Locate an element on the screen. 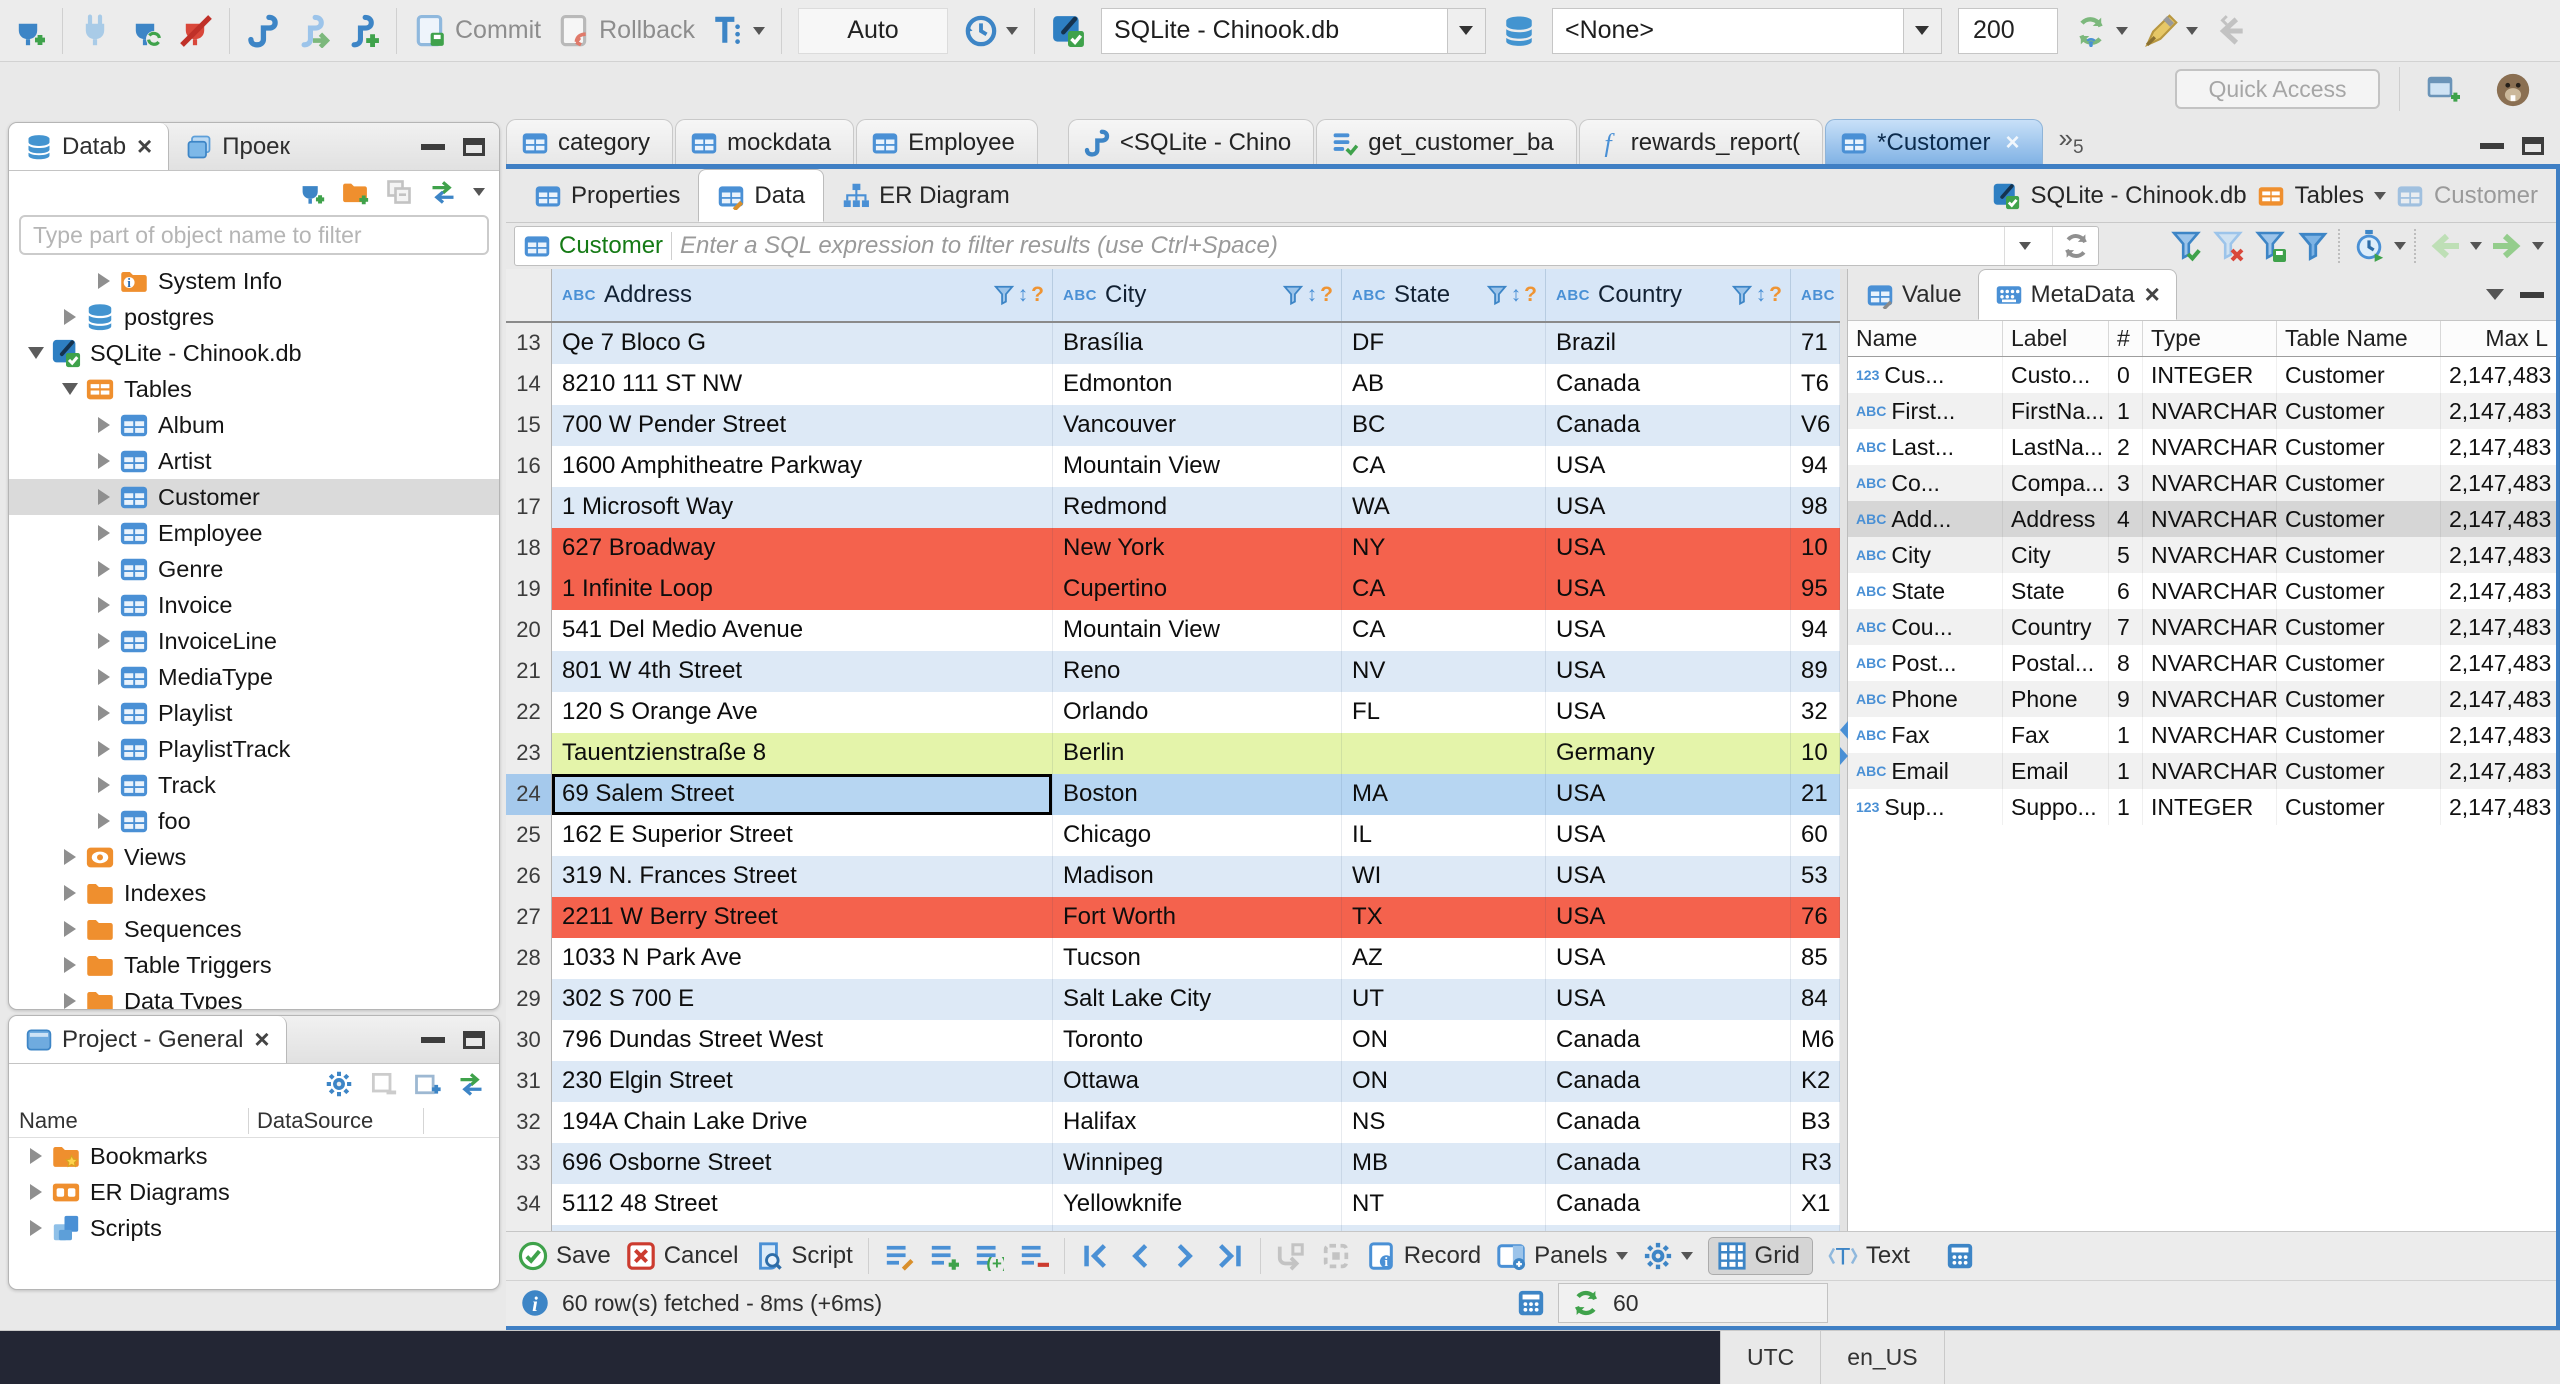  tab-project-general: Project - General × is located at coordinates (148, 1039).